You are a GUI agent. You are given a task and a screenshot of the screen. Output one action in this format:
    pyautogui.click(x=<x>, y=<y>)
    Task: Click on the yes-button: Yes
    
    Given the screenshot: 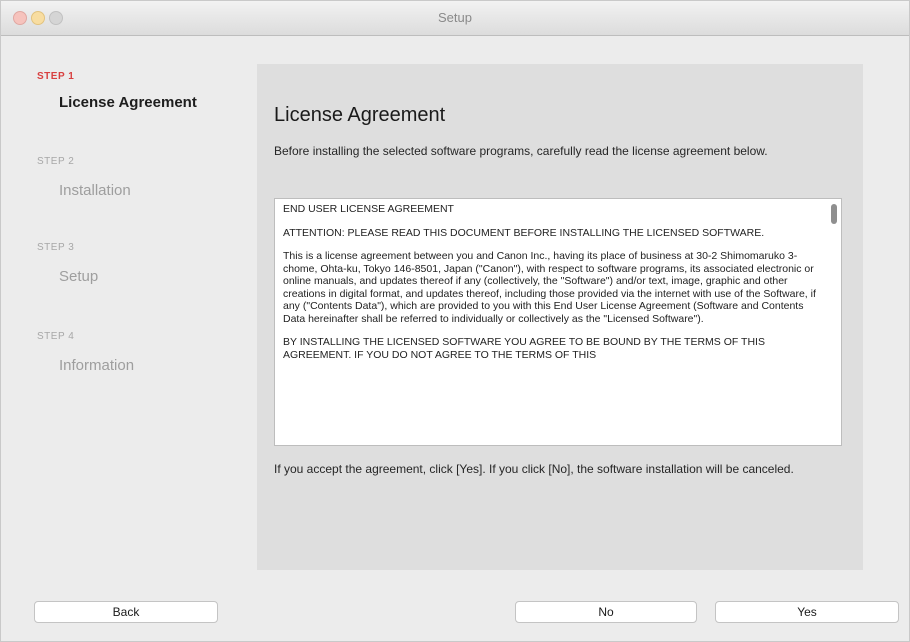 What is the action you would take?
    pyautogui.click(x=807, y=612)
    